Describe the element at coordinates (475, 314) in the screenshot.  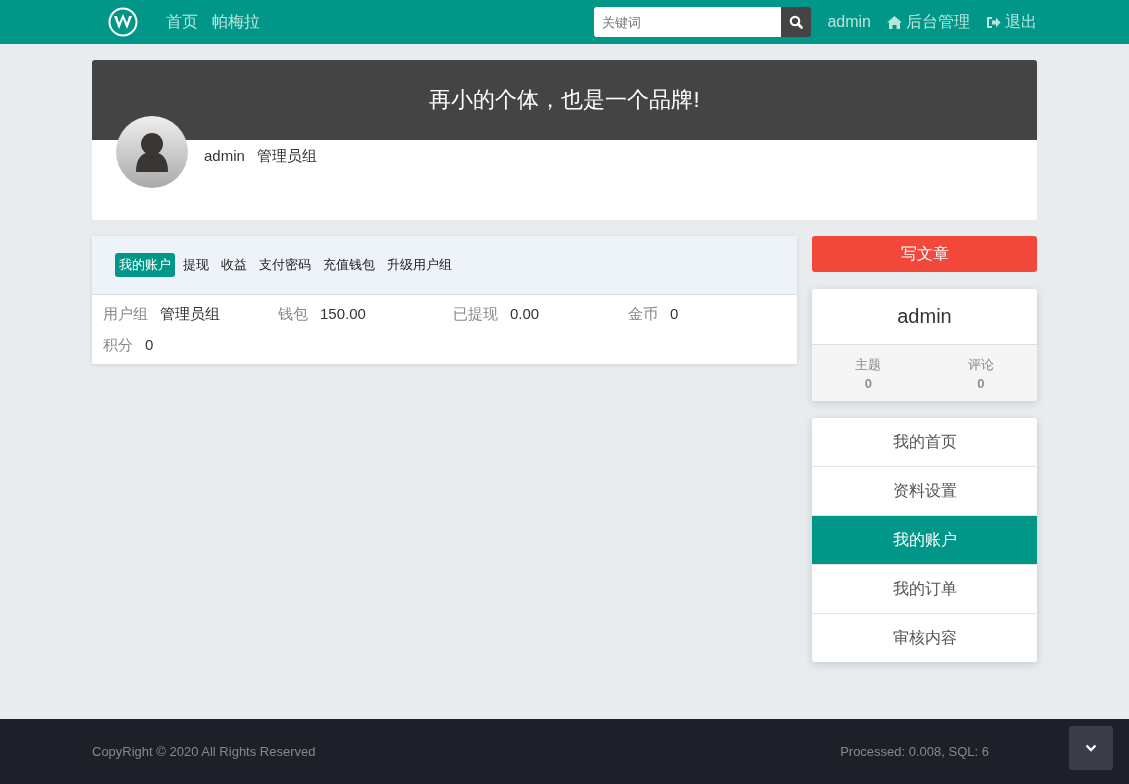
I see `field-label: 已提现` at that location.